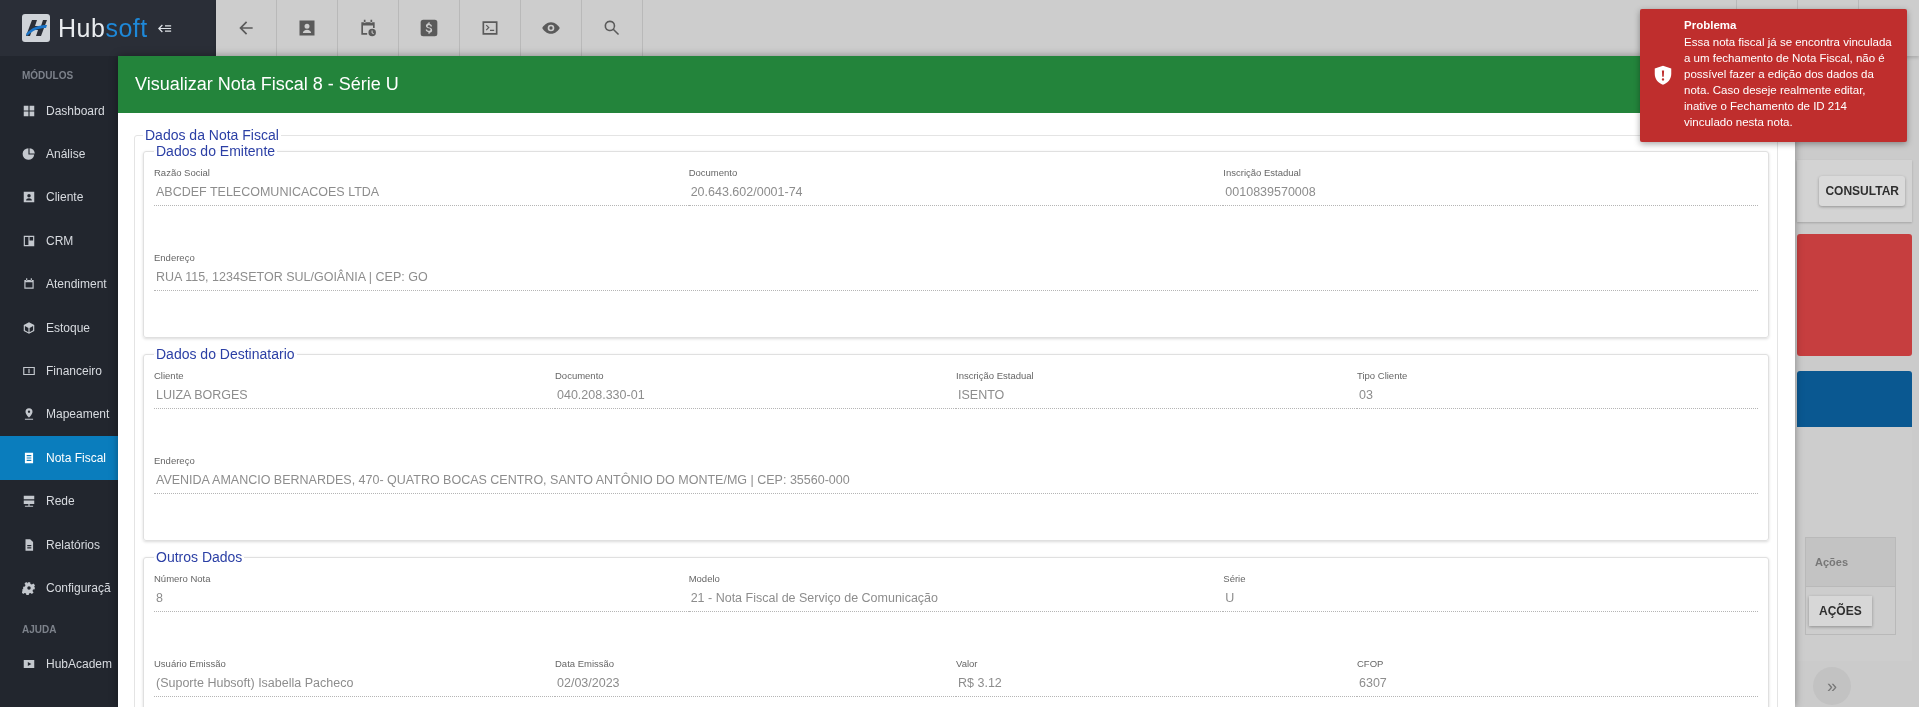  Describe the element at coordinates (1840, 610) in the screenshot. I see `actions-button: AÇÕES` at that location.